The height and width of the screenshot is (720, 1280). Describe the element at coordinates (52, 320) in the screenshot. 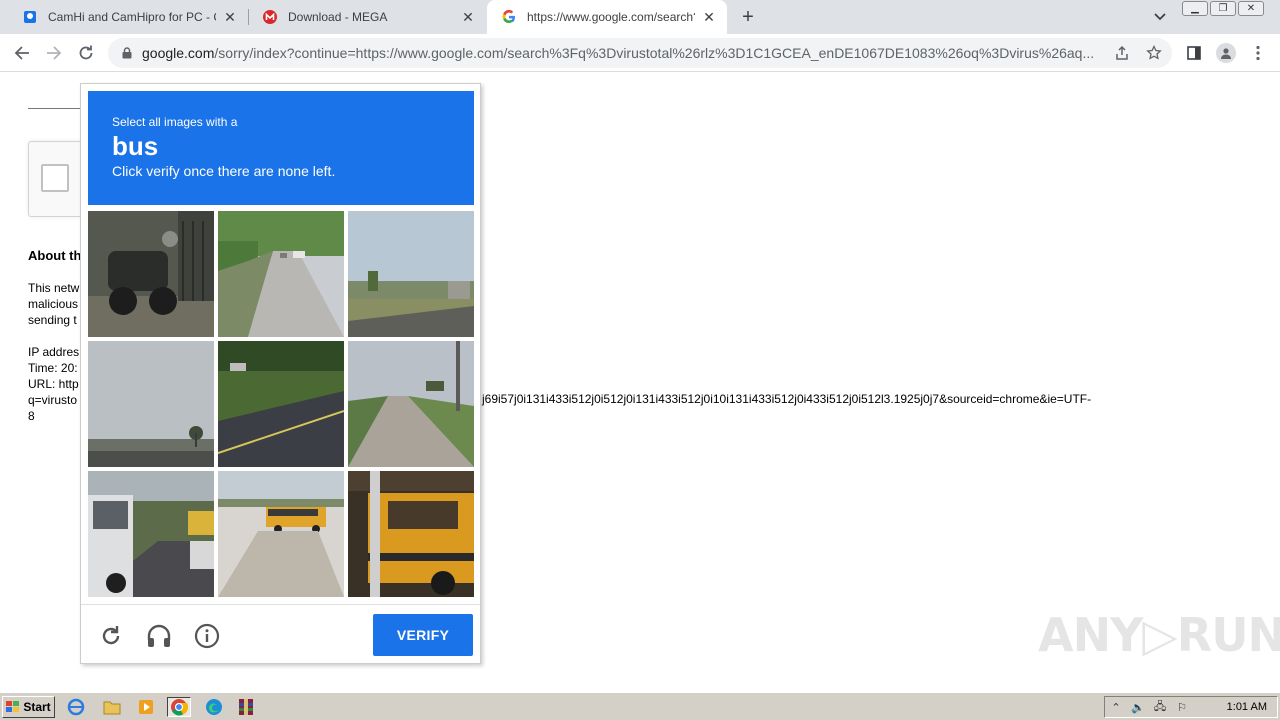

I see `network-text-line: sending t` at that location.